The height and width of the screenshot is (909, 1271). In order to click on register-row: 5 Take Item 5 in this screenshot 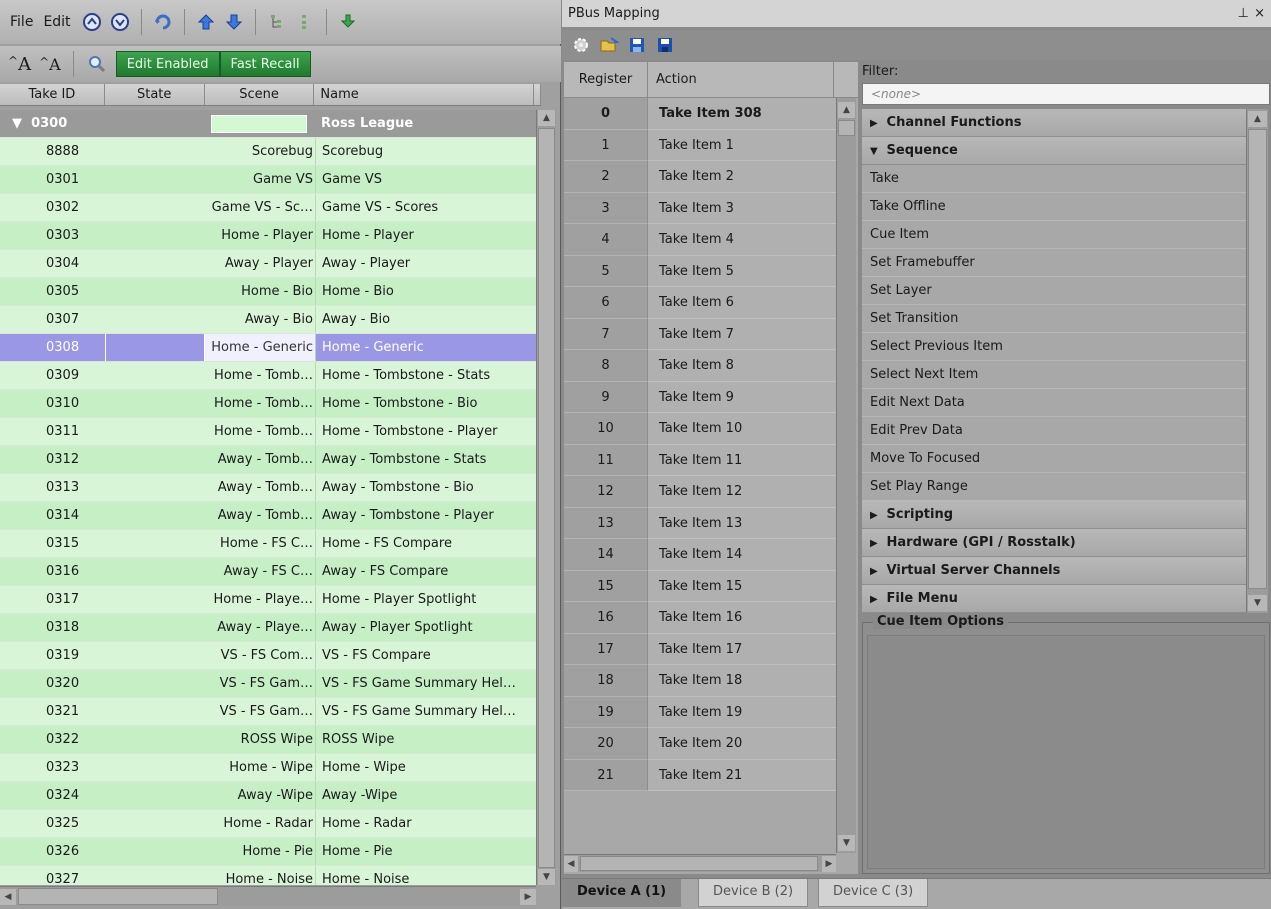, I will do `click(700, 271)`.